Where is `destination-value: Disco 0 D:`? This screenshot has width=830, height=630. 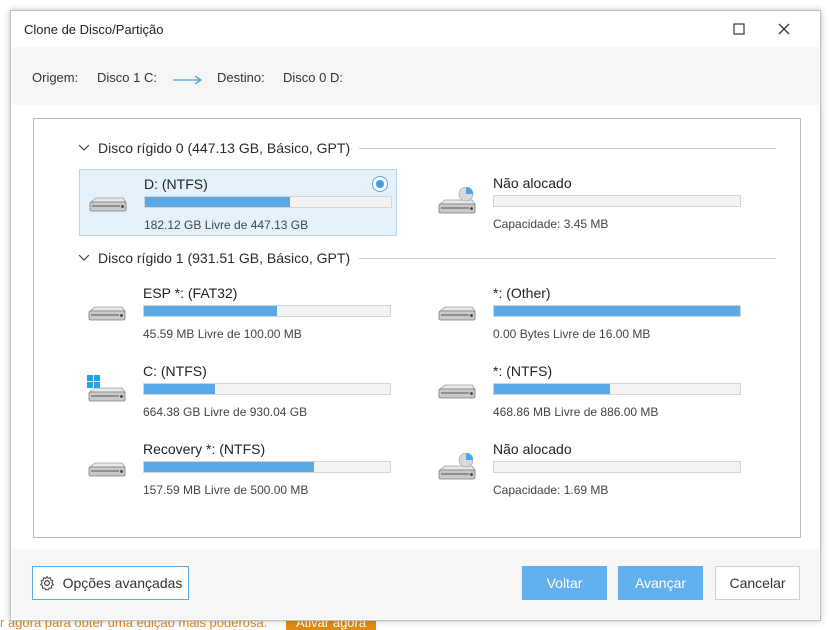 destination-value: Disco 0 D: is located at coordinates (313, 77).